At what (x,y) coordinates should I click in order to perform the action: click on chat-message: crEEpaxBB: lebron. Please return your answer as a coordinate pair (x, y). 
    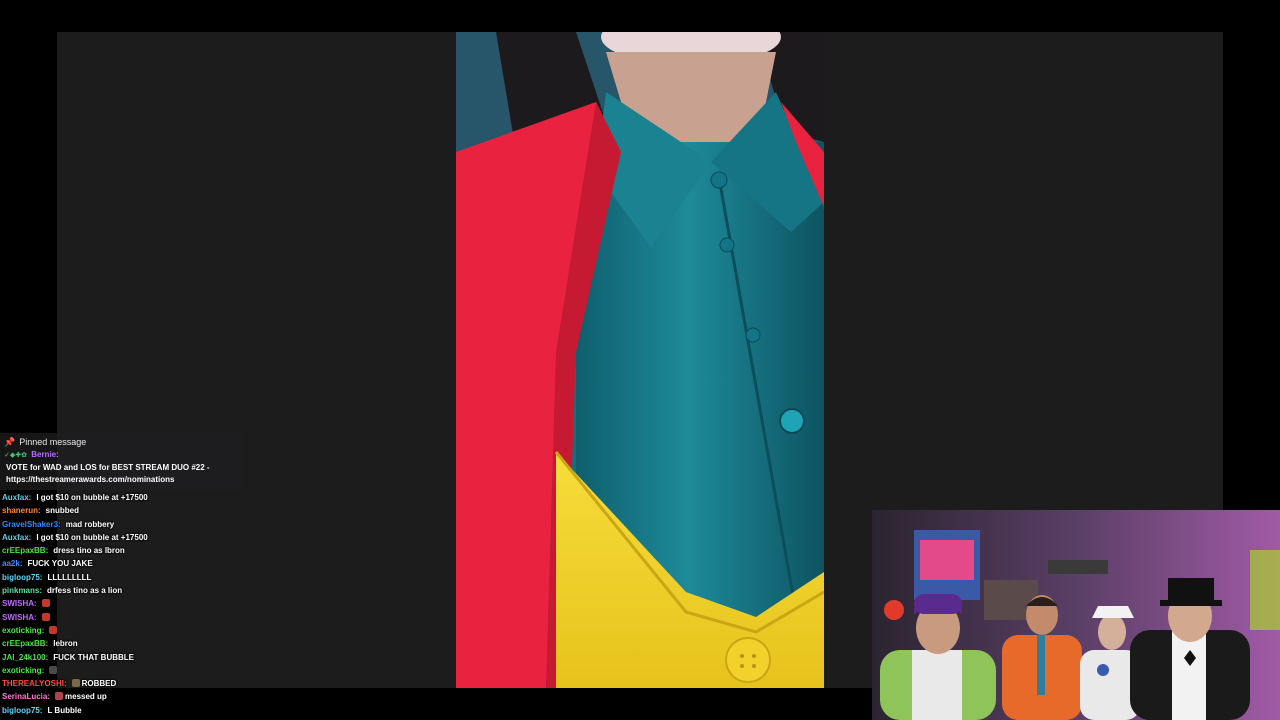
    Looking at the image, I should click on (122, 643).